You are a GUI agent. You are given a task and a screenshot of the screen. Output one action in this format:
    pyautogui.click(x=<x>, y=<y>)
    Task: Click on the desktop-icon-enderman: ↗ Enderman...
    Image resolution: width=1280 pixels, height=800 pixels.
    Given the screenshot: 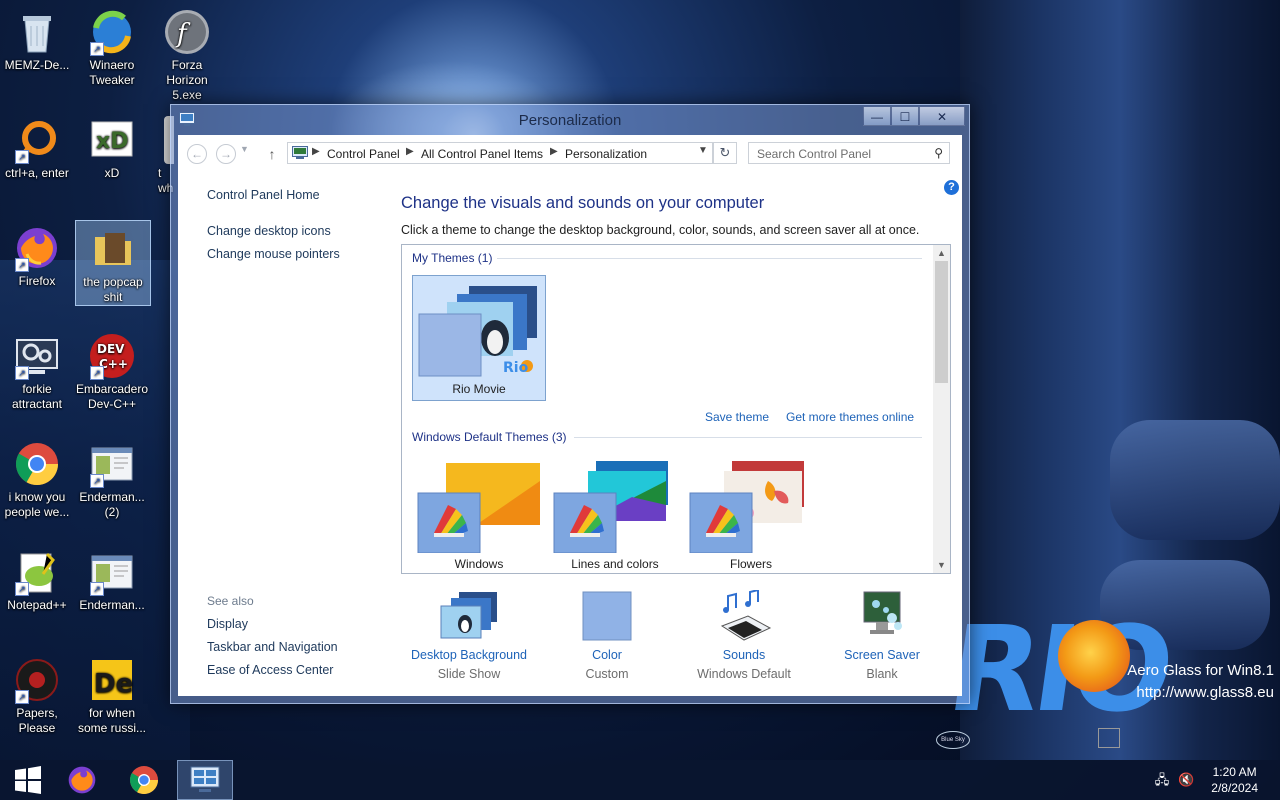 What is the action you would take?
    pyautogui.click(x=112, y=578)
    